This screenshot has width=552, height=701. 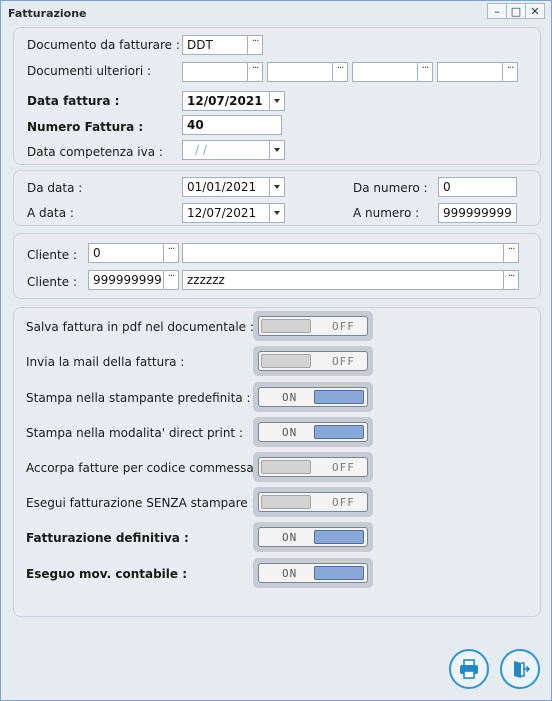 What do you see at coordinates (232, 125) in the screenshot?
I see `numero-fattura-field: 40` at bounding box center [232, 125].